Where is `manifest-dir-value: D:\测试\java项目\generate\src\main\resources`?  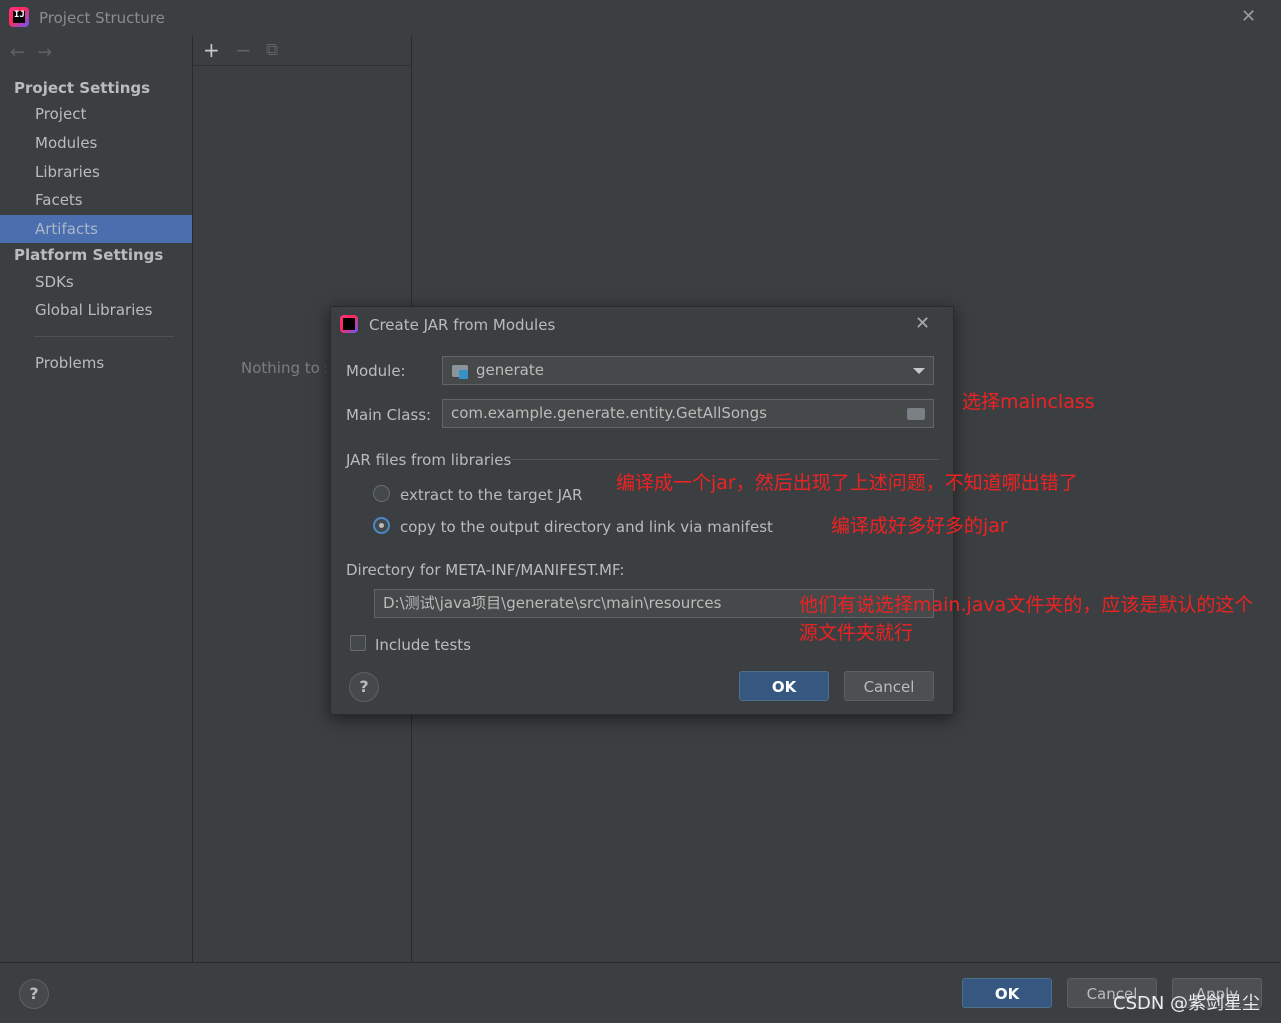 manifest-dir-value: D:\测试\java项目\generate\src\main\resources is located at coordinates (552, 603).